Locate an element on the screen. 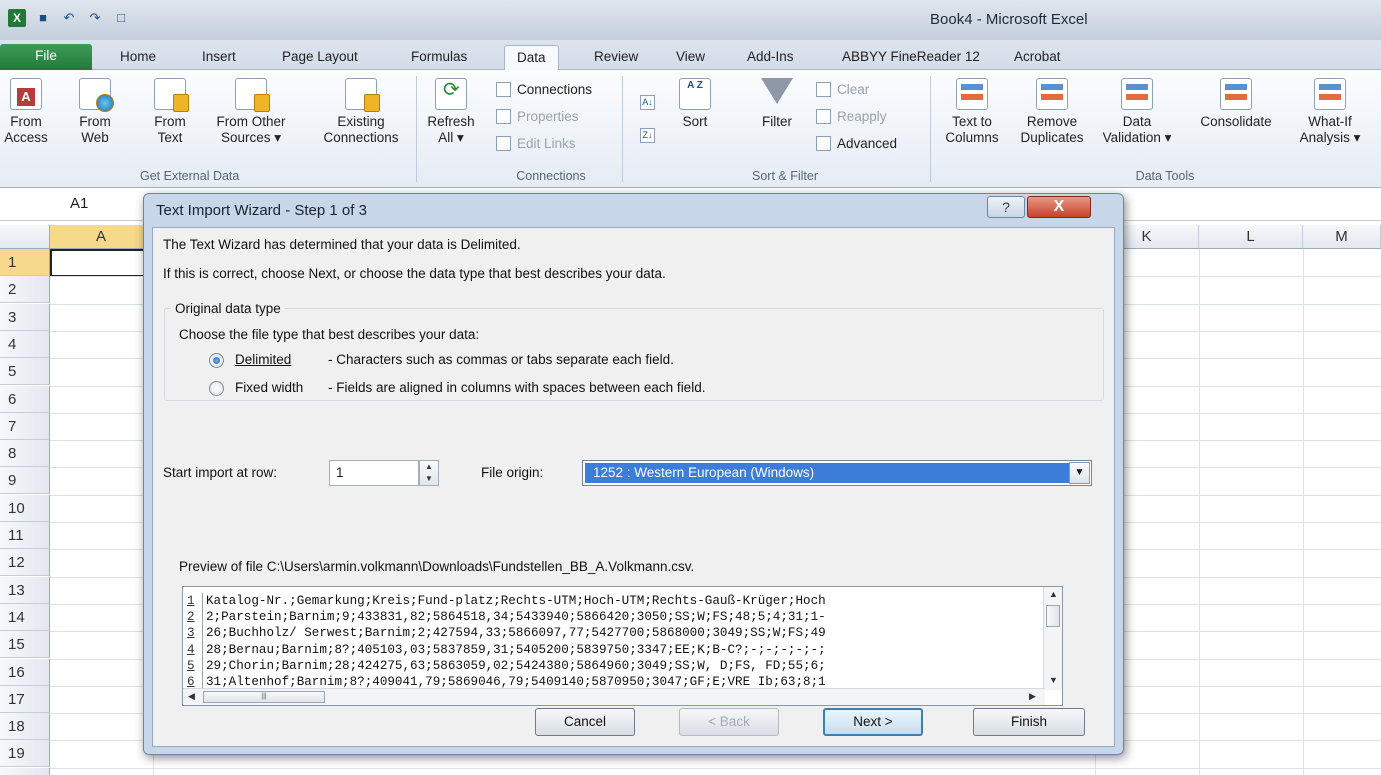 This screenshot has height=775, width=1381. scroll-left-icon: ◀ is located at coordinates (191, 696).